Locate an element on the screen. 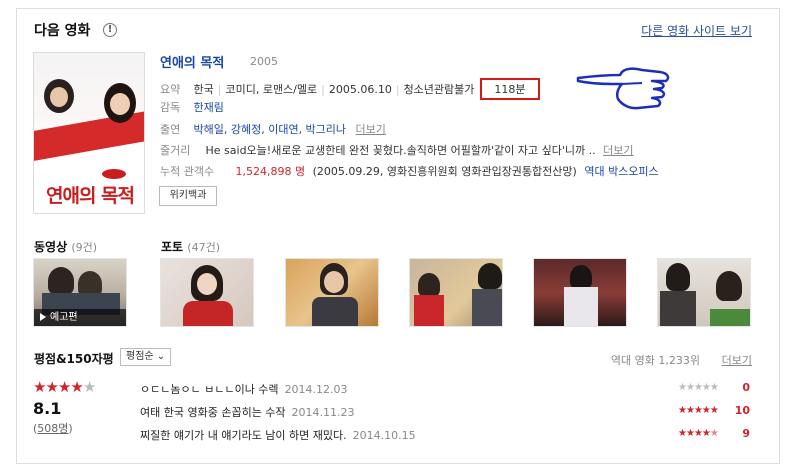 This screenshot has height=472, width=786. average-star-rating: ★★★★★ is located at coordinates (64, 387).